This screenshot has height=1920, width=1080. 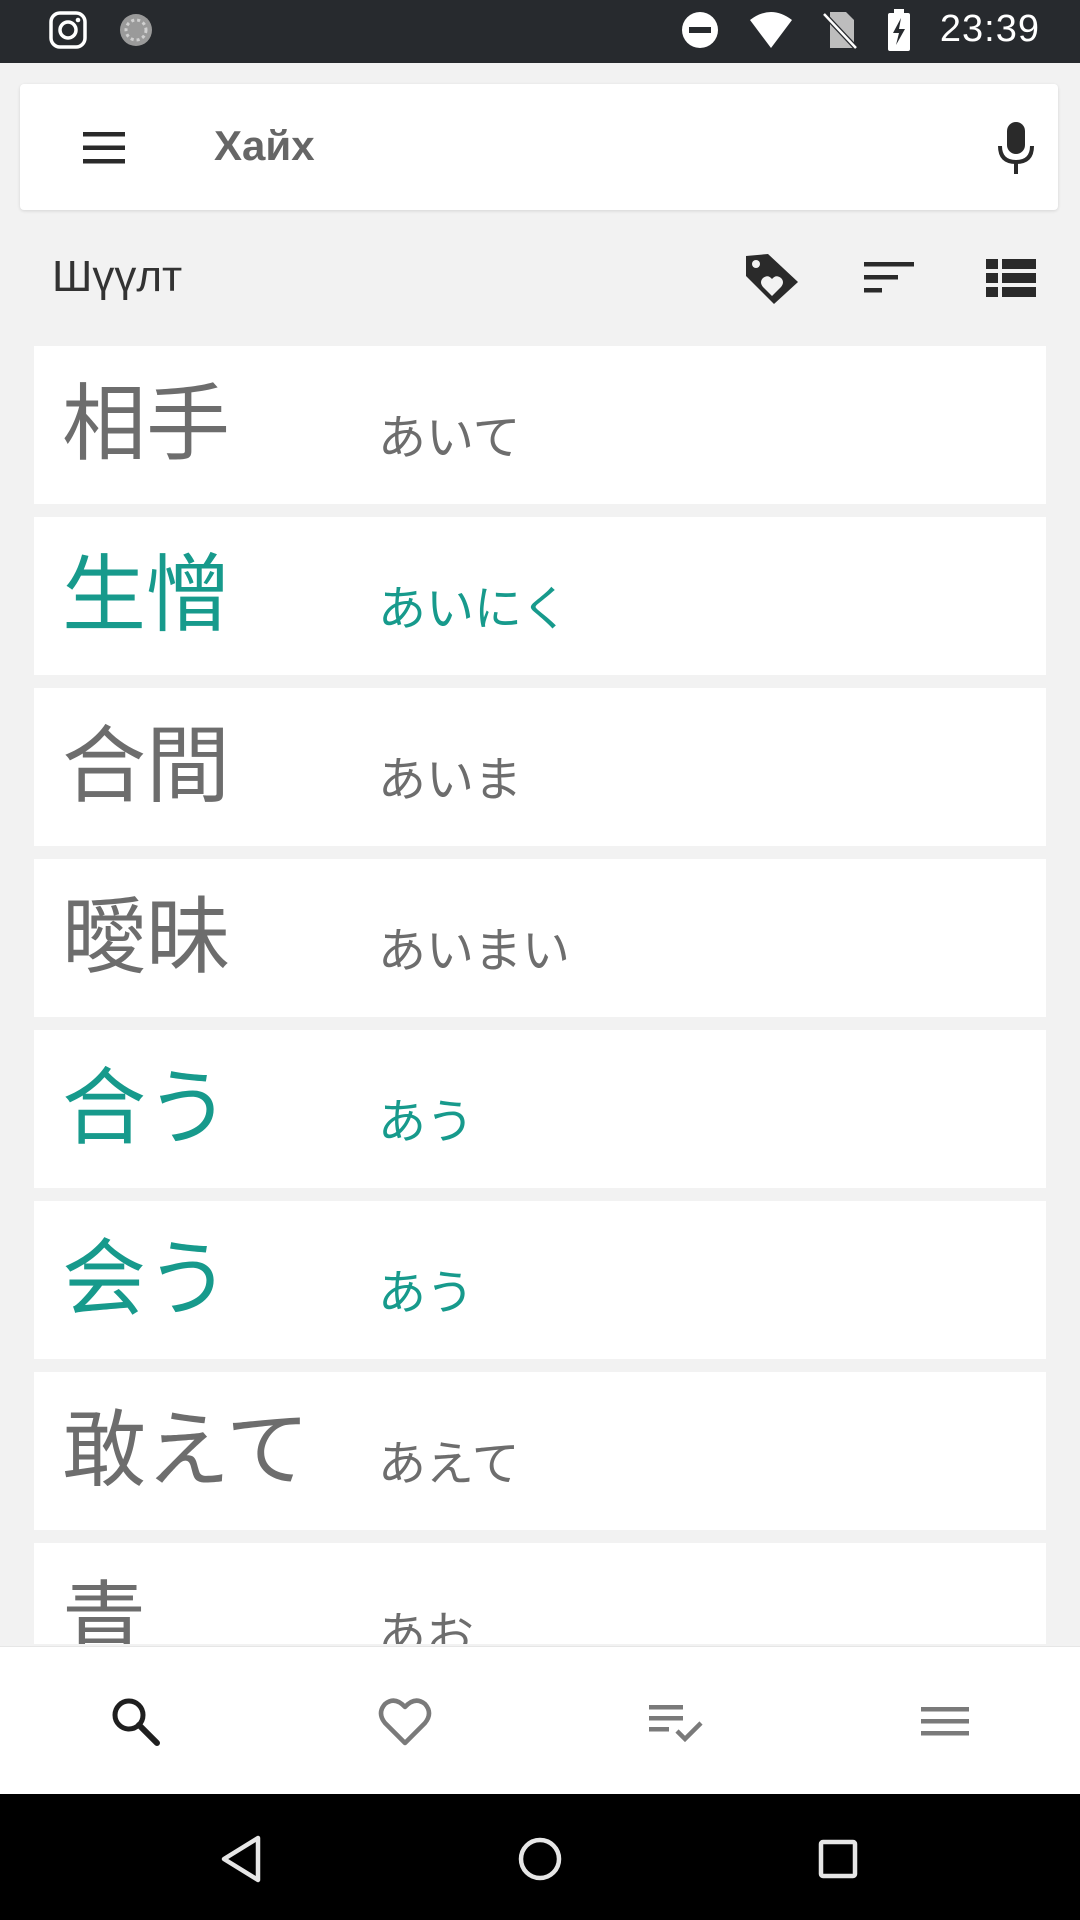 I want to click on bottom-navigation, so click(x=540, y=1720).